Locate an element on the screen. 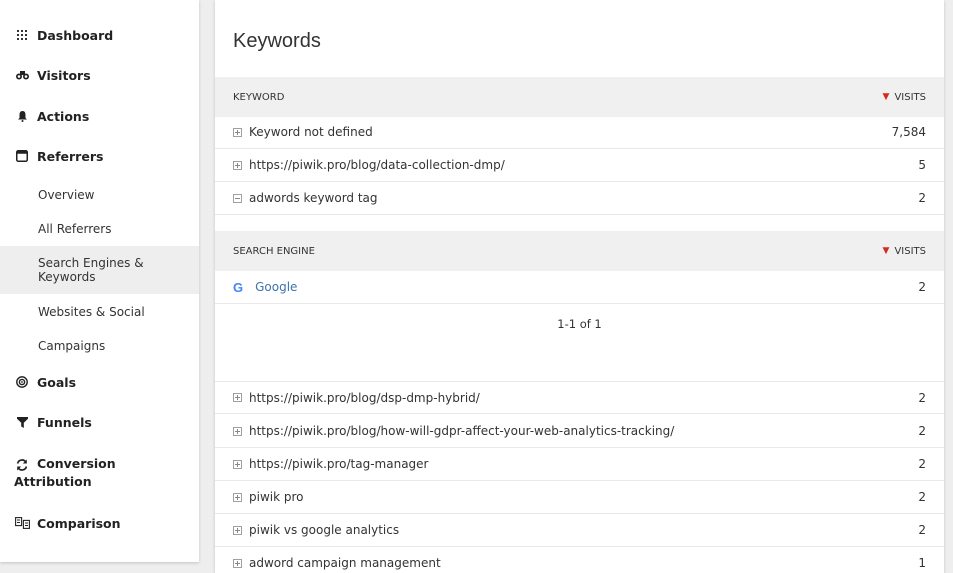 Image resolution: width=953 pixels, height=573 pixels. google-logo-icon: G is located at coordinates (238, 287).